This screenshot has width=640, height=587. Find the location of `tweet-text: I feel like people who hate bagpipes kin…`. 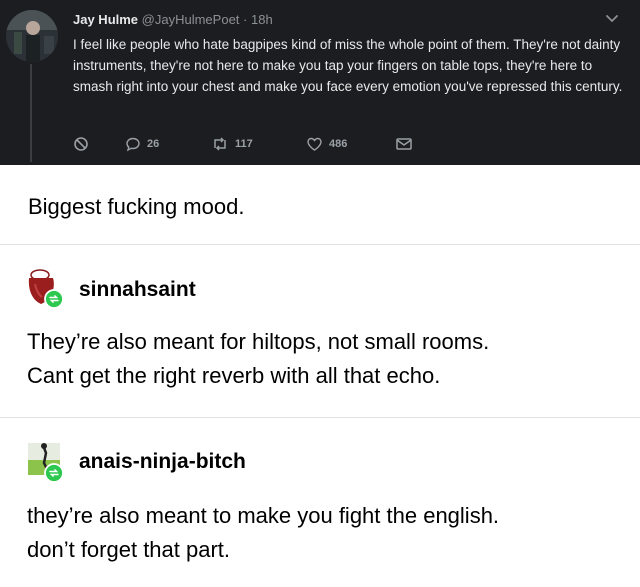

tweet-text: I feel like people who hate bagpipes kin… is located at coordinates (348, 65).